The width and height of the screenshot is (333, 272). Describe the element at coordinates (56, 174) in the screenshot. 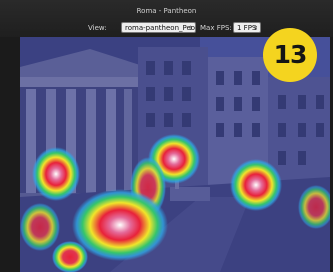

I see `heat-blob-left` at that location.